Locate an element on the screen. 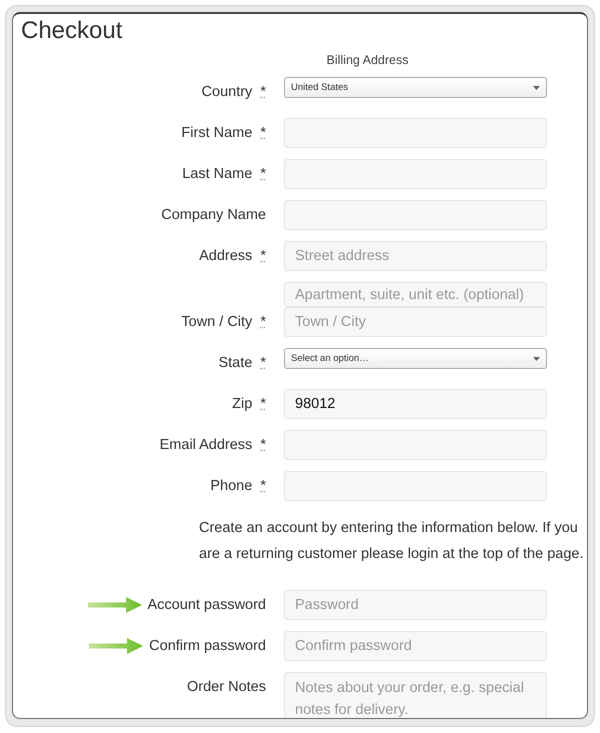  field-label: First Name * is located at coordinates (223, 133).